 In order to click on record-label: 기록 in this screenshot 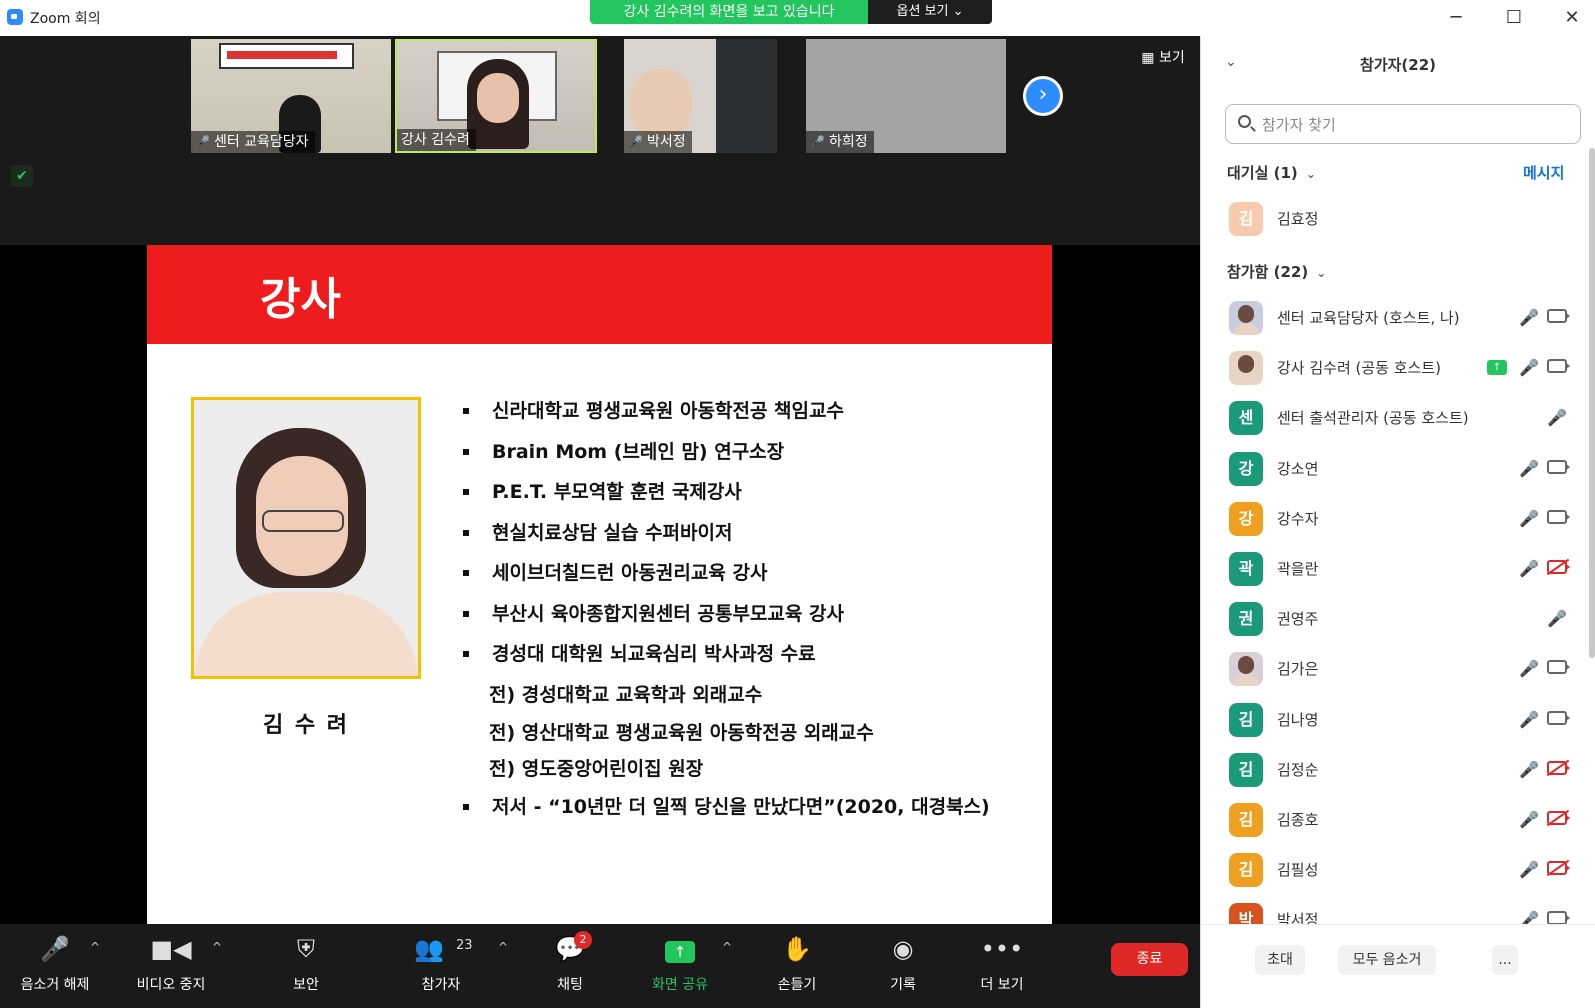, I will do `click(903, 985)`.